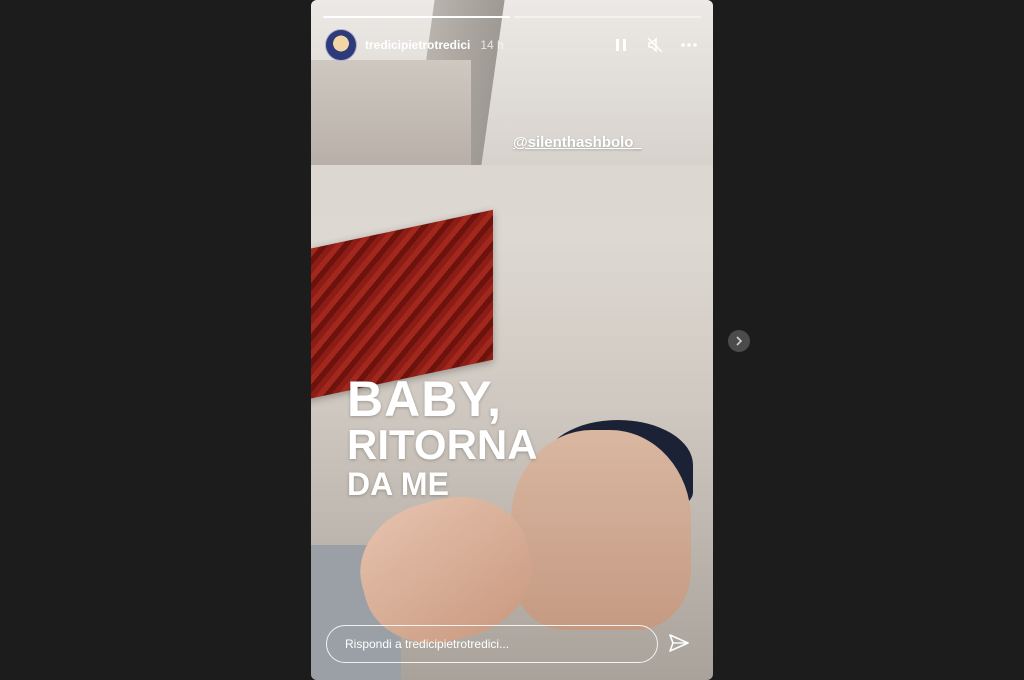 This screenshot has height=680, width=1024. I want to click on username: tredicipietrotredici, so click(417, 45).